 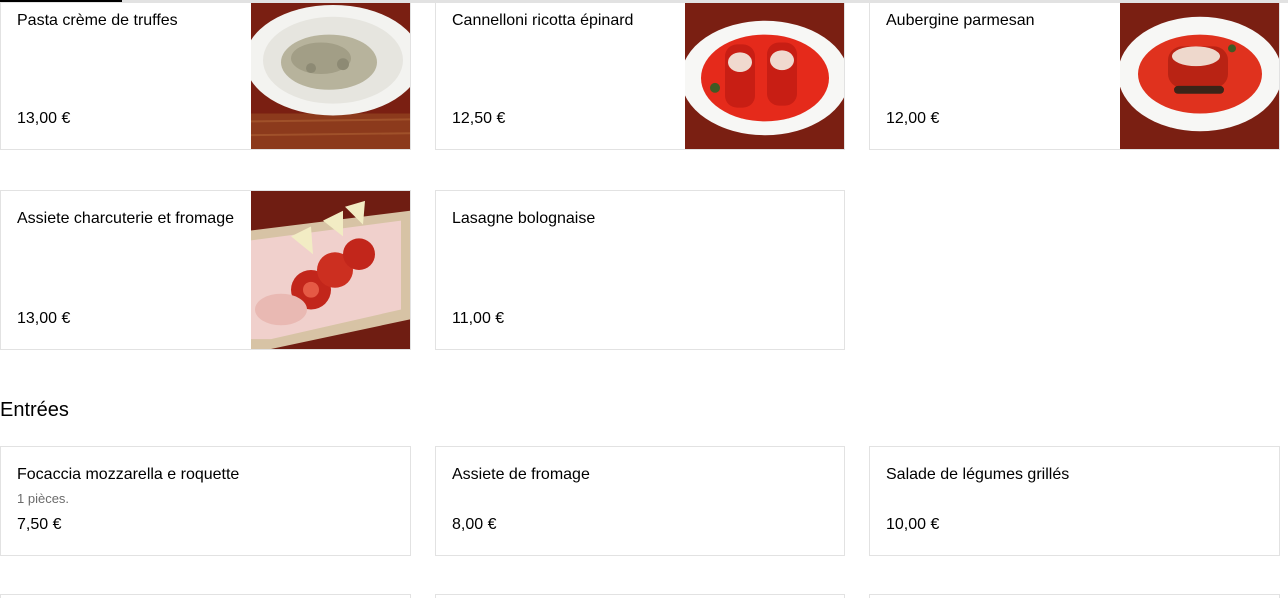 I want to click on menu-item-card: Assiete de fromage 8,00 €, so click(x=640, y=501).